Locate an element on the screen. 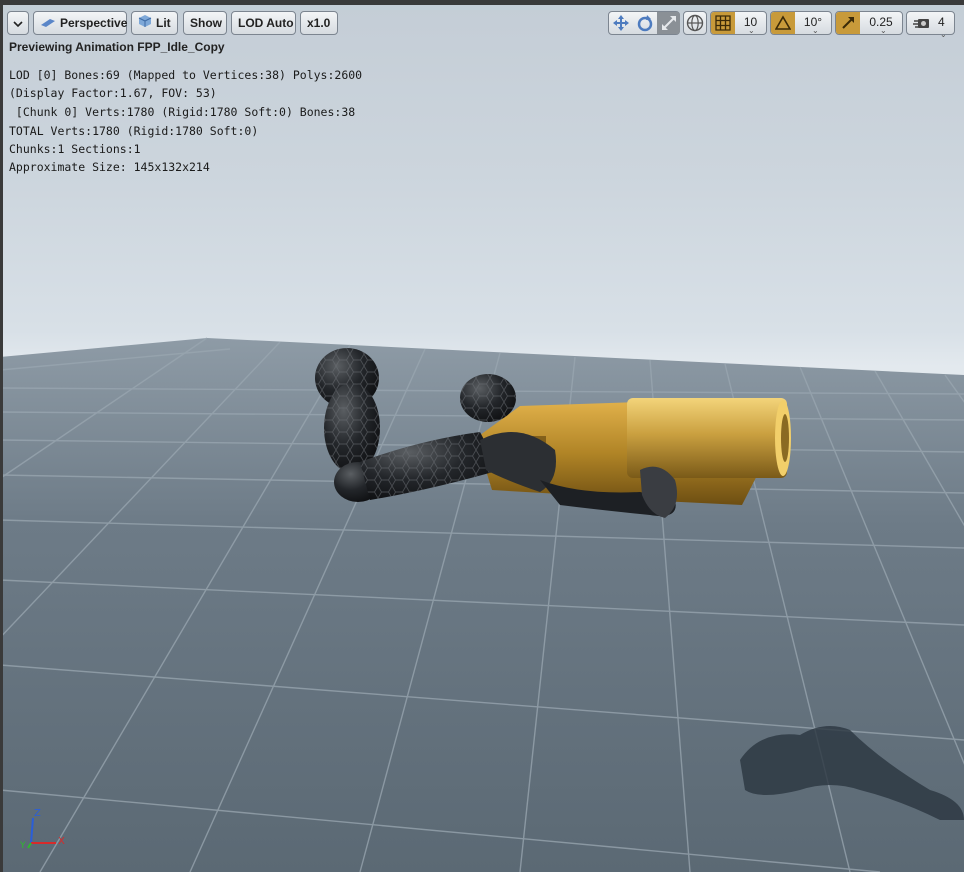 The height and width of the screenshot is (872, 964). scale-snap-icon is located at coordinates (848, 23).